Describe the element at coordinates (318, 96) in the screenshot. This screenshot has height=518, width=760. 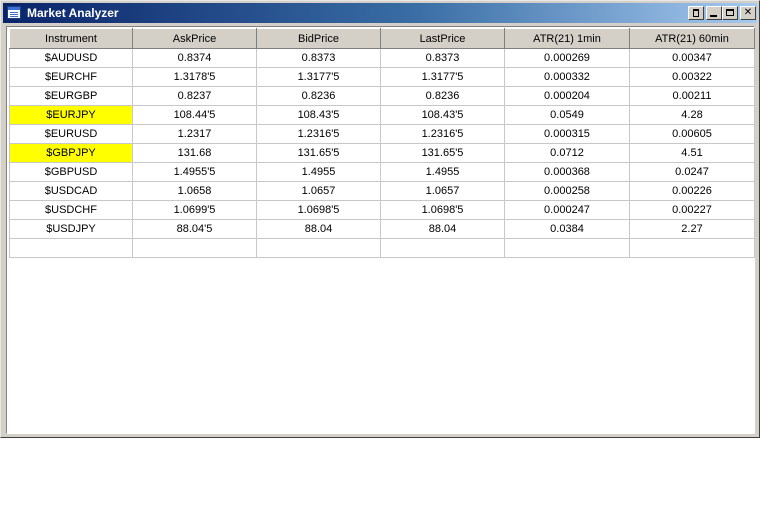
I see `bid-price-cell: 0.8236` at that location.